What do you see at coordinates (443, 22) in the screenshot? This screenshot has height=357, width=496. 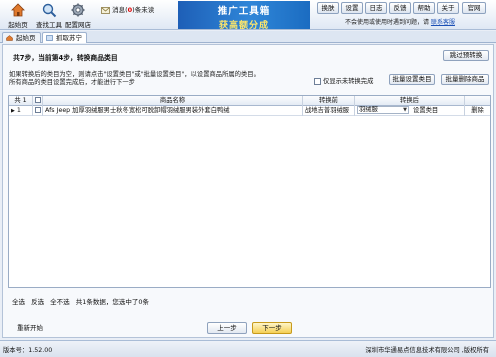 I see `contact-support-link: 联系客服` at bounding box center [443, 22].